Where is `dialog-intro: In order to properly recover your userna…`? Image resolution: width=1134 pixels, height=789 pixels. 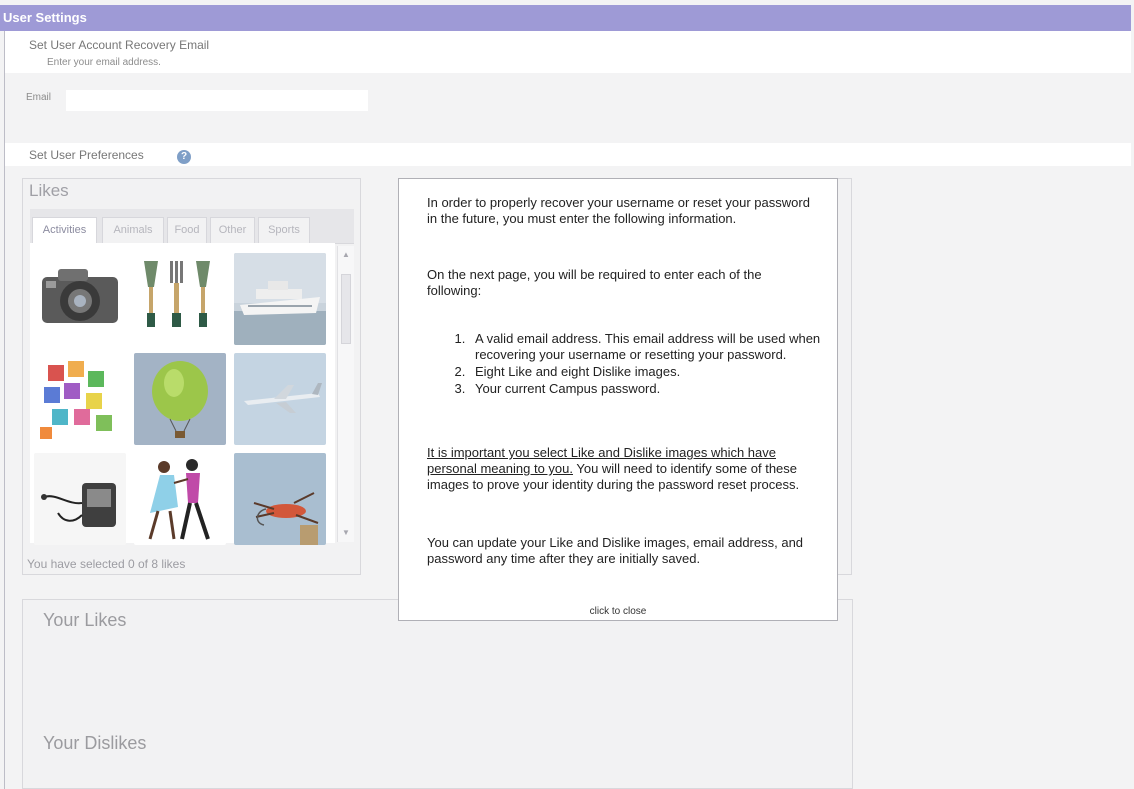
dialog-intro: In order to properly recover your userna… is located at coordinates (618, 210).